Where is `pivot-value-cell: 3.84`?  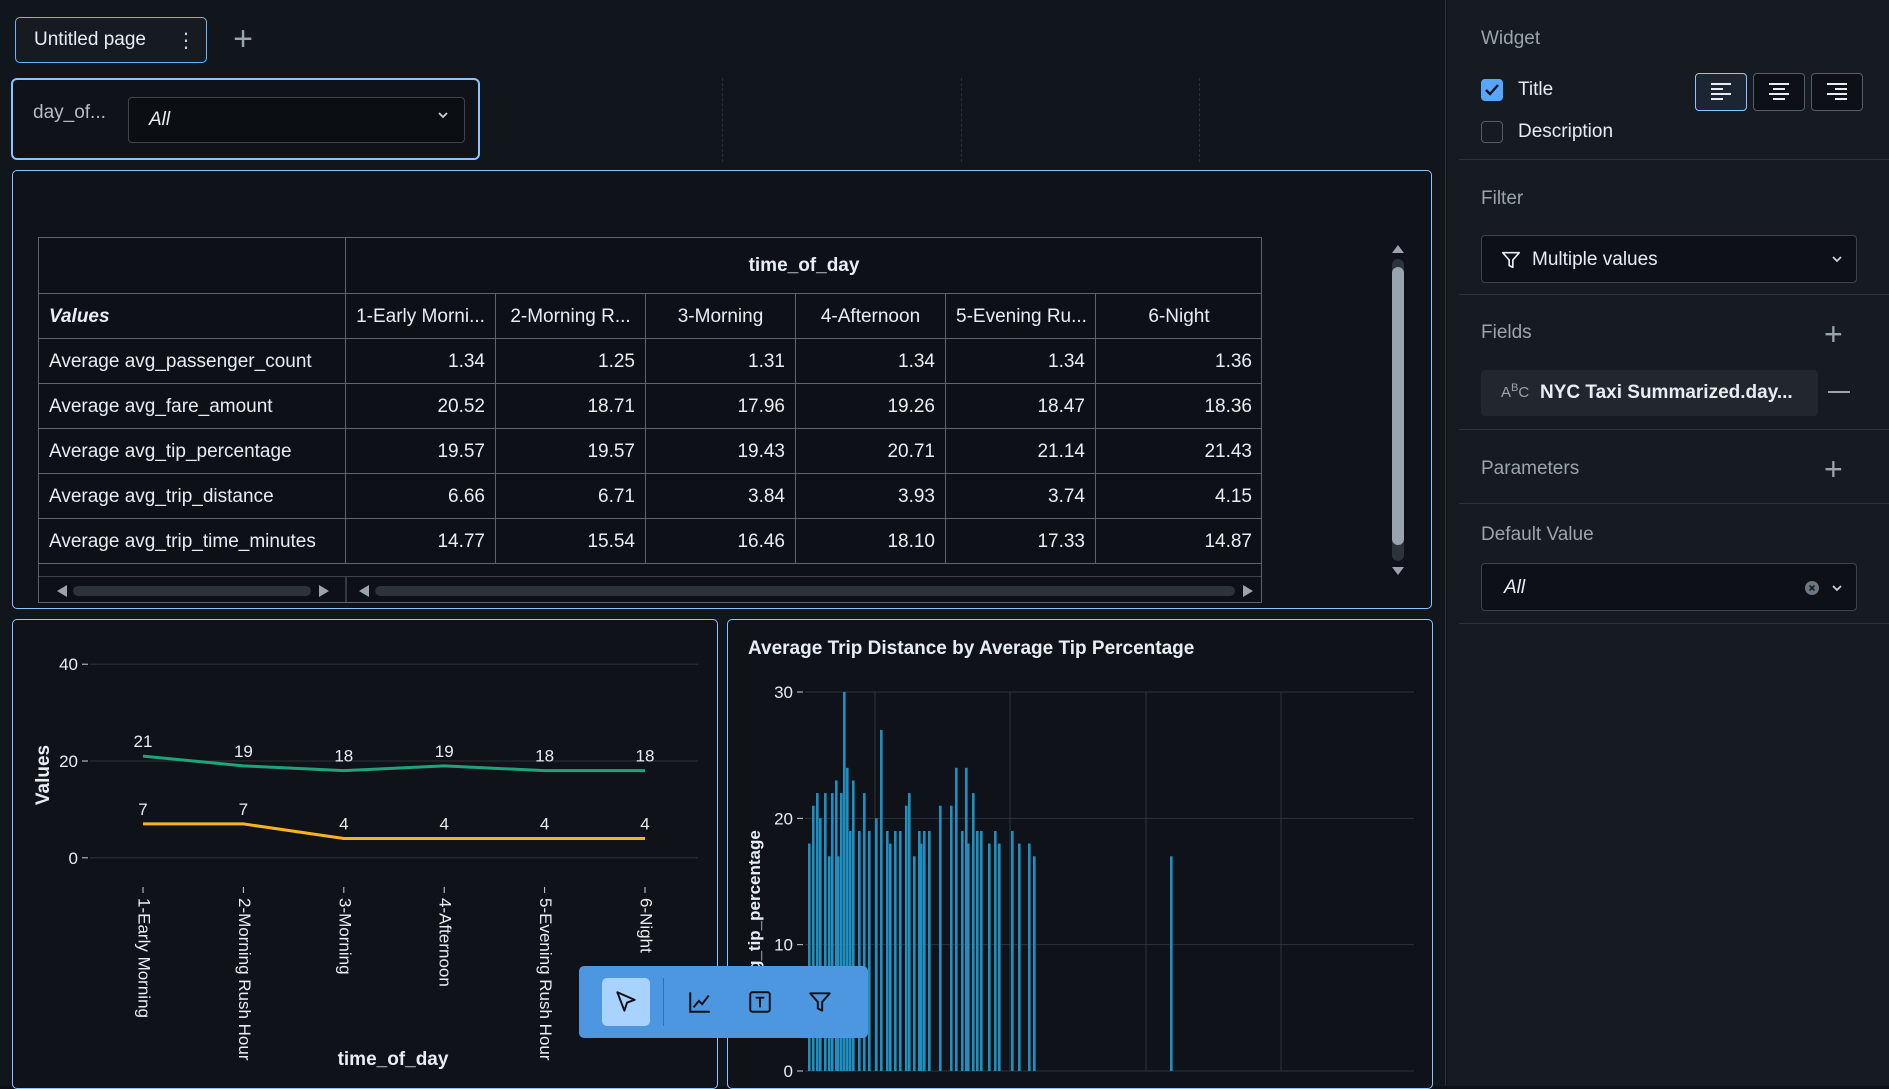
pivot-value-cell: 3.84 is located at coordinates (721, 496).